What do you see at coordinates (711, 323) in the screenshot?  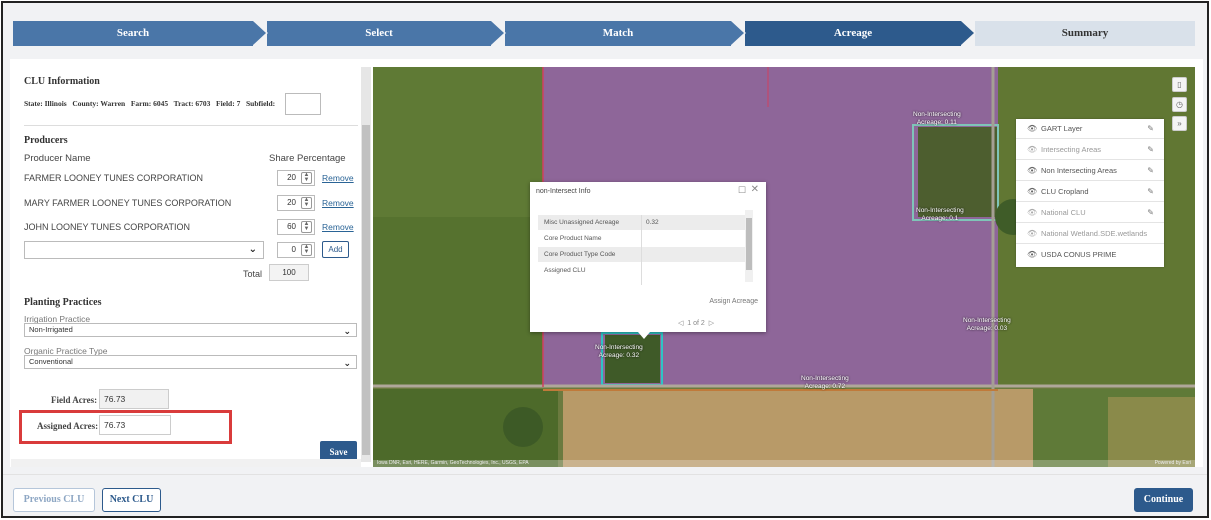 I see `chevron-right-icon: ▷` at bounding box center [711, 323].